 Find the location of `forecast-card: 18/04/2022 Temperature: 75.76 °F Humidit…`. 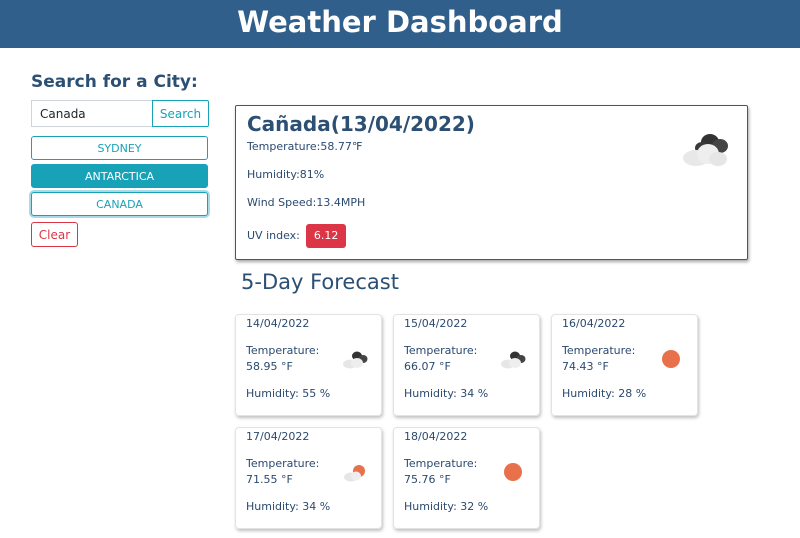

forecast-card: 18/04/2022 Temperature: 75.76 °F Humidit… is located at coordinates (466, 478).